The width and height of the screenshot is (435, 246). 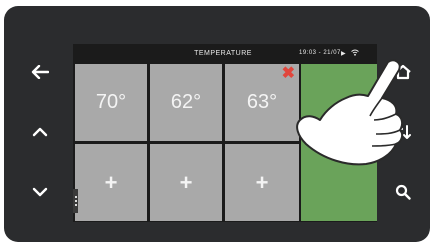 I want to click on temperature-value: 63°, so click(x=262, y=102).